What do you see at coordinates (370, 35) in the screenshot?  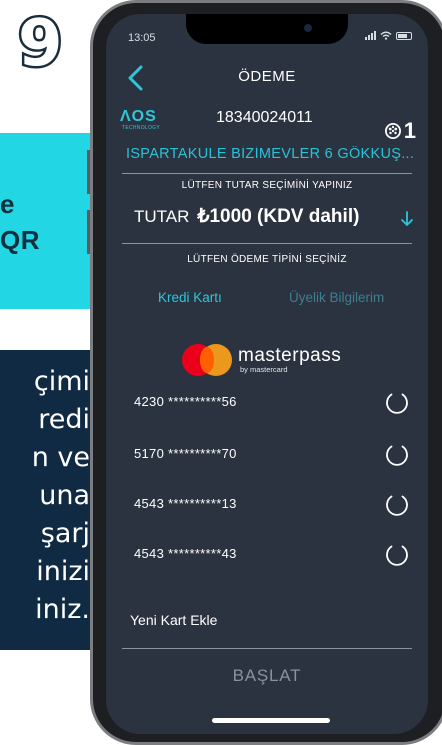 I see `signal-icon` at bounding box center [370, 35].